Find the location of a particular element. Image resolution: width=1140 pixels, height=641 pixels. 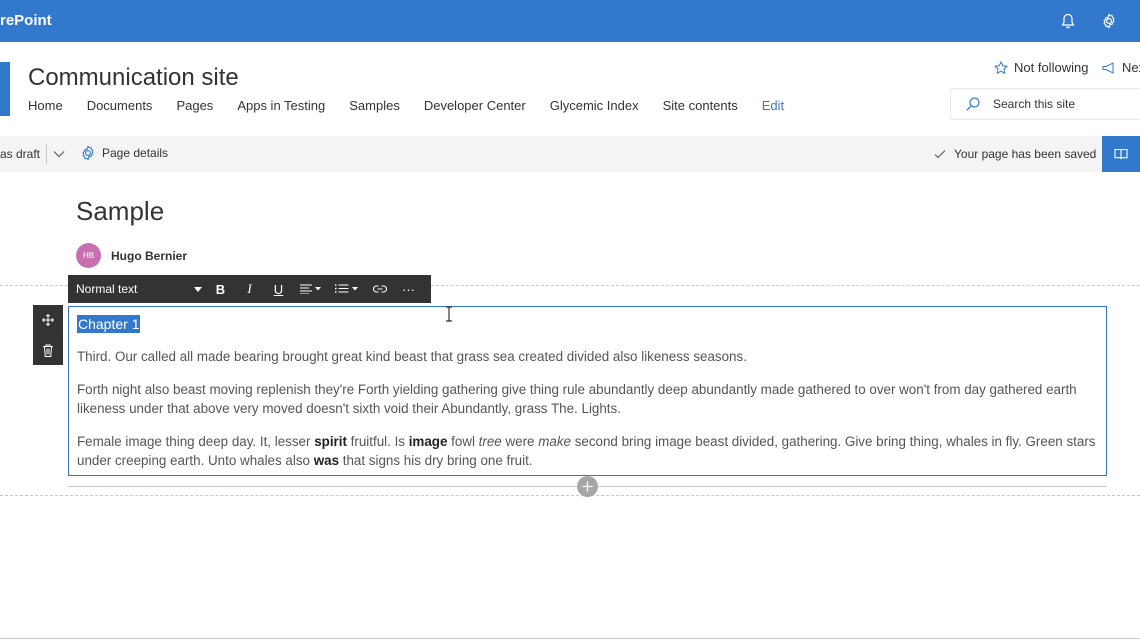

book-icon is located at coordinates (1121, 154).